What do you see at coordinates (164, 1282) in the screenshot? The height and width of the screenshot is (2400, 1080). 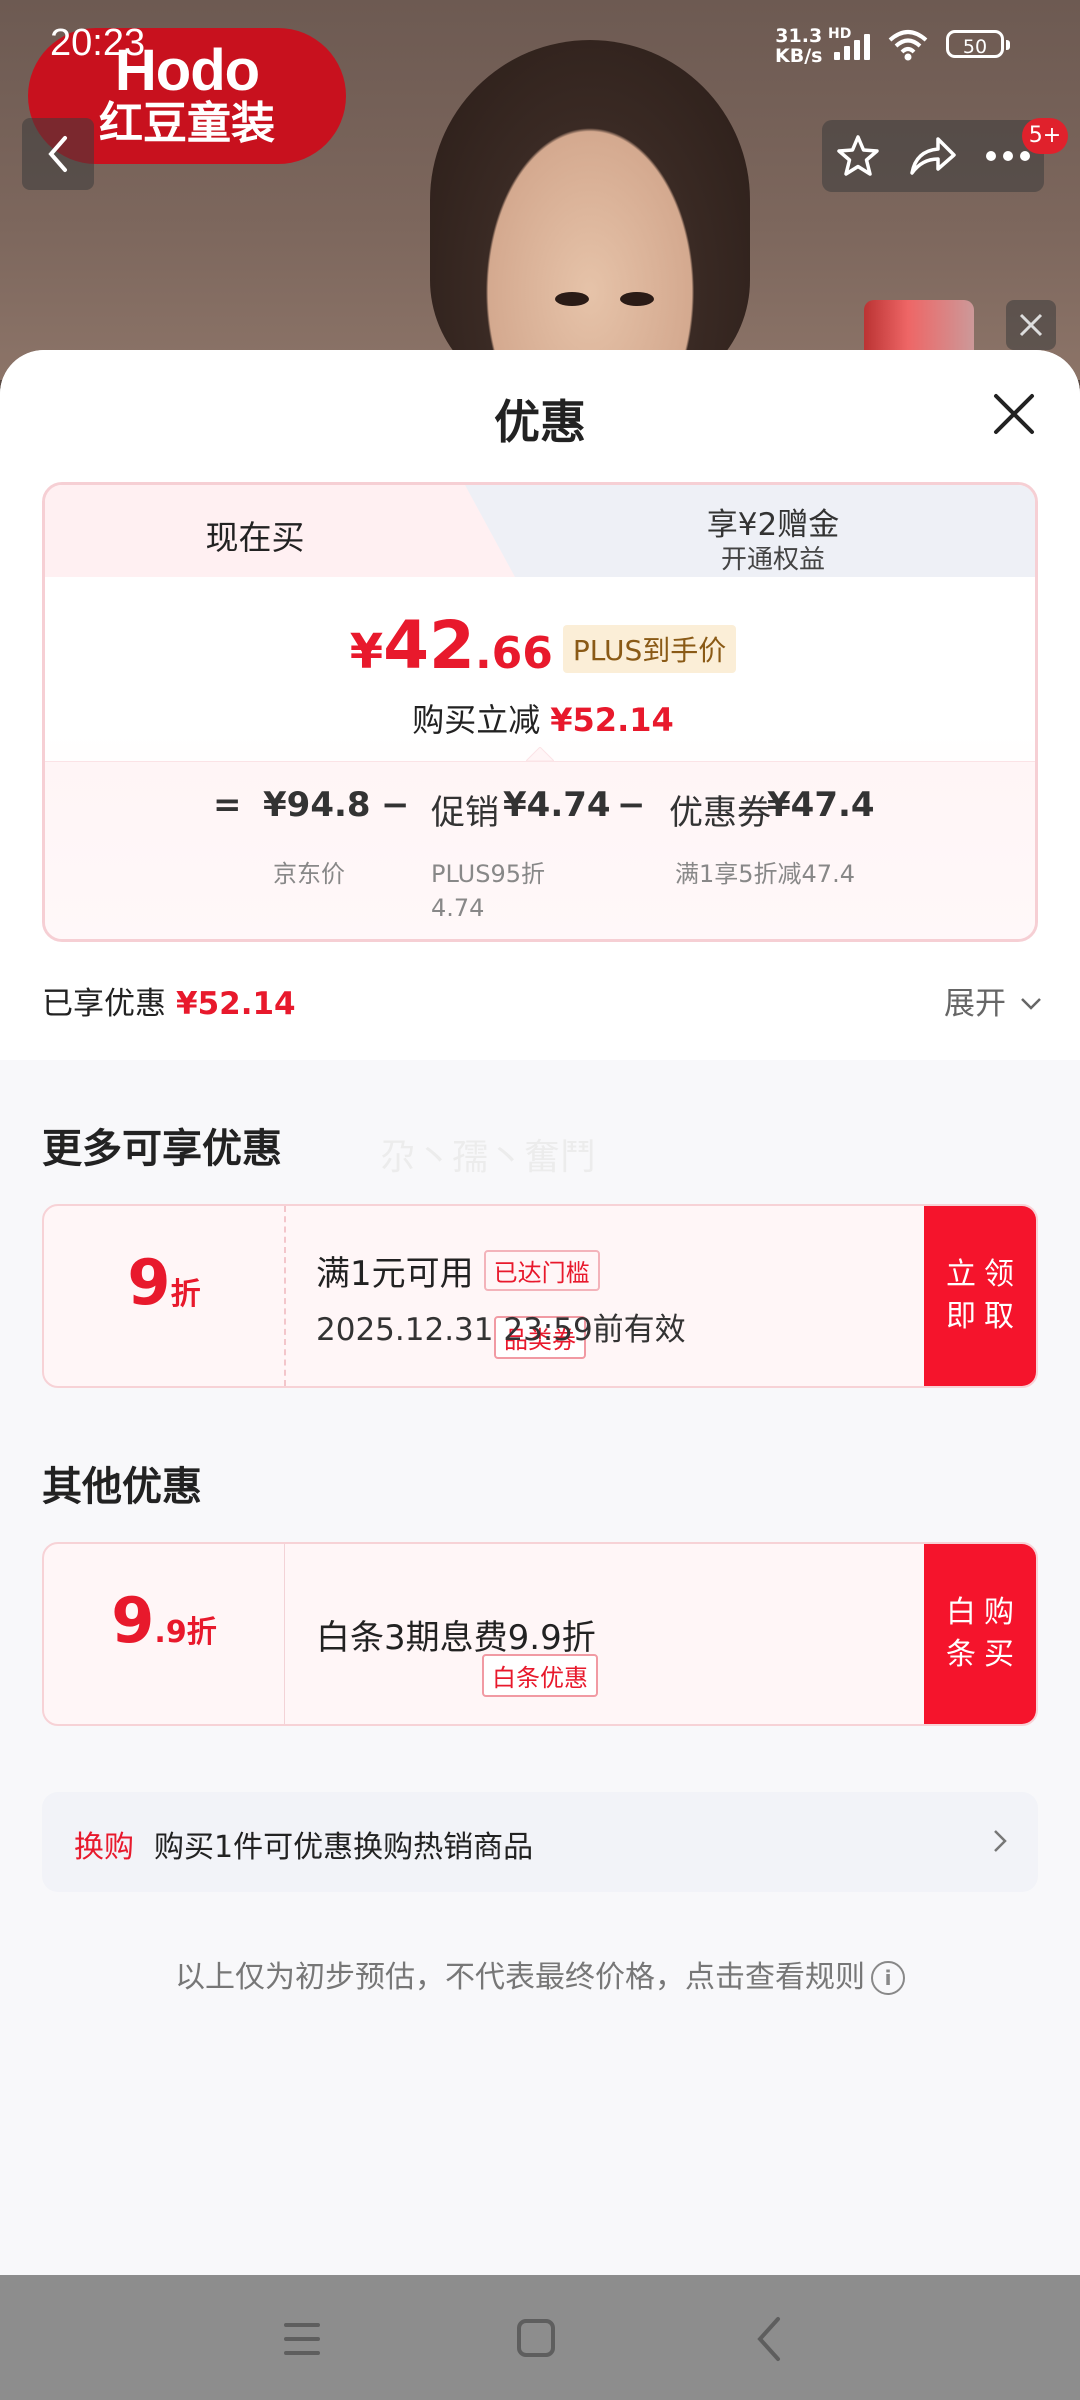 I see `coupon-discount: 9折` at bounding box center [164, 1282].